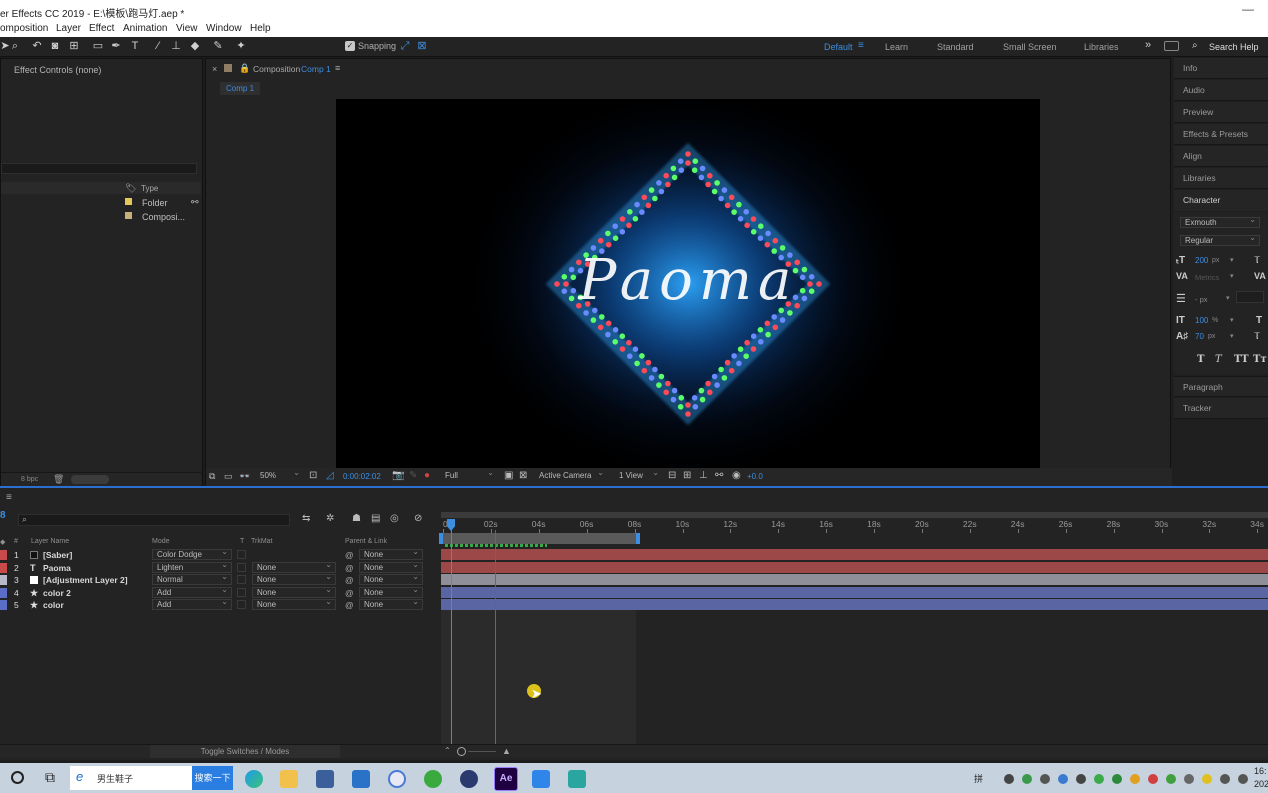 Image resolution: width=1268 pixels, height=793 pixels. Describe the element at coordinates (1201, 299) in the screenshot. I see `stroke-width-value: - px` at that location.